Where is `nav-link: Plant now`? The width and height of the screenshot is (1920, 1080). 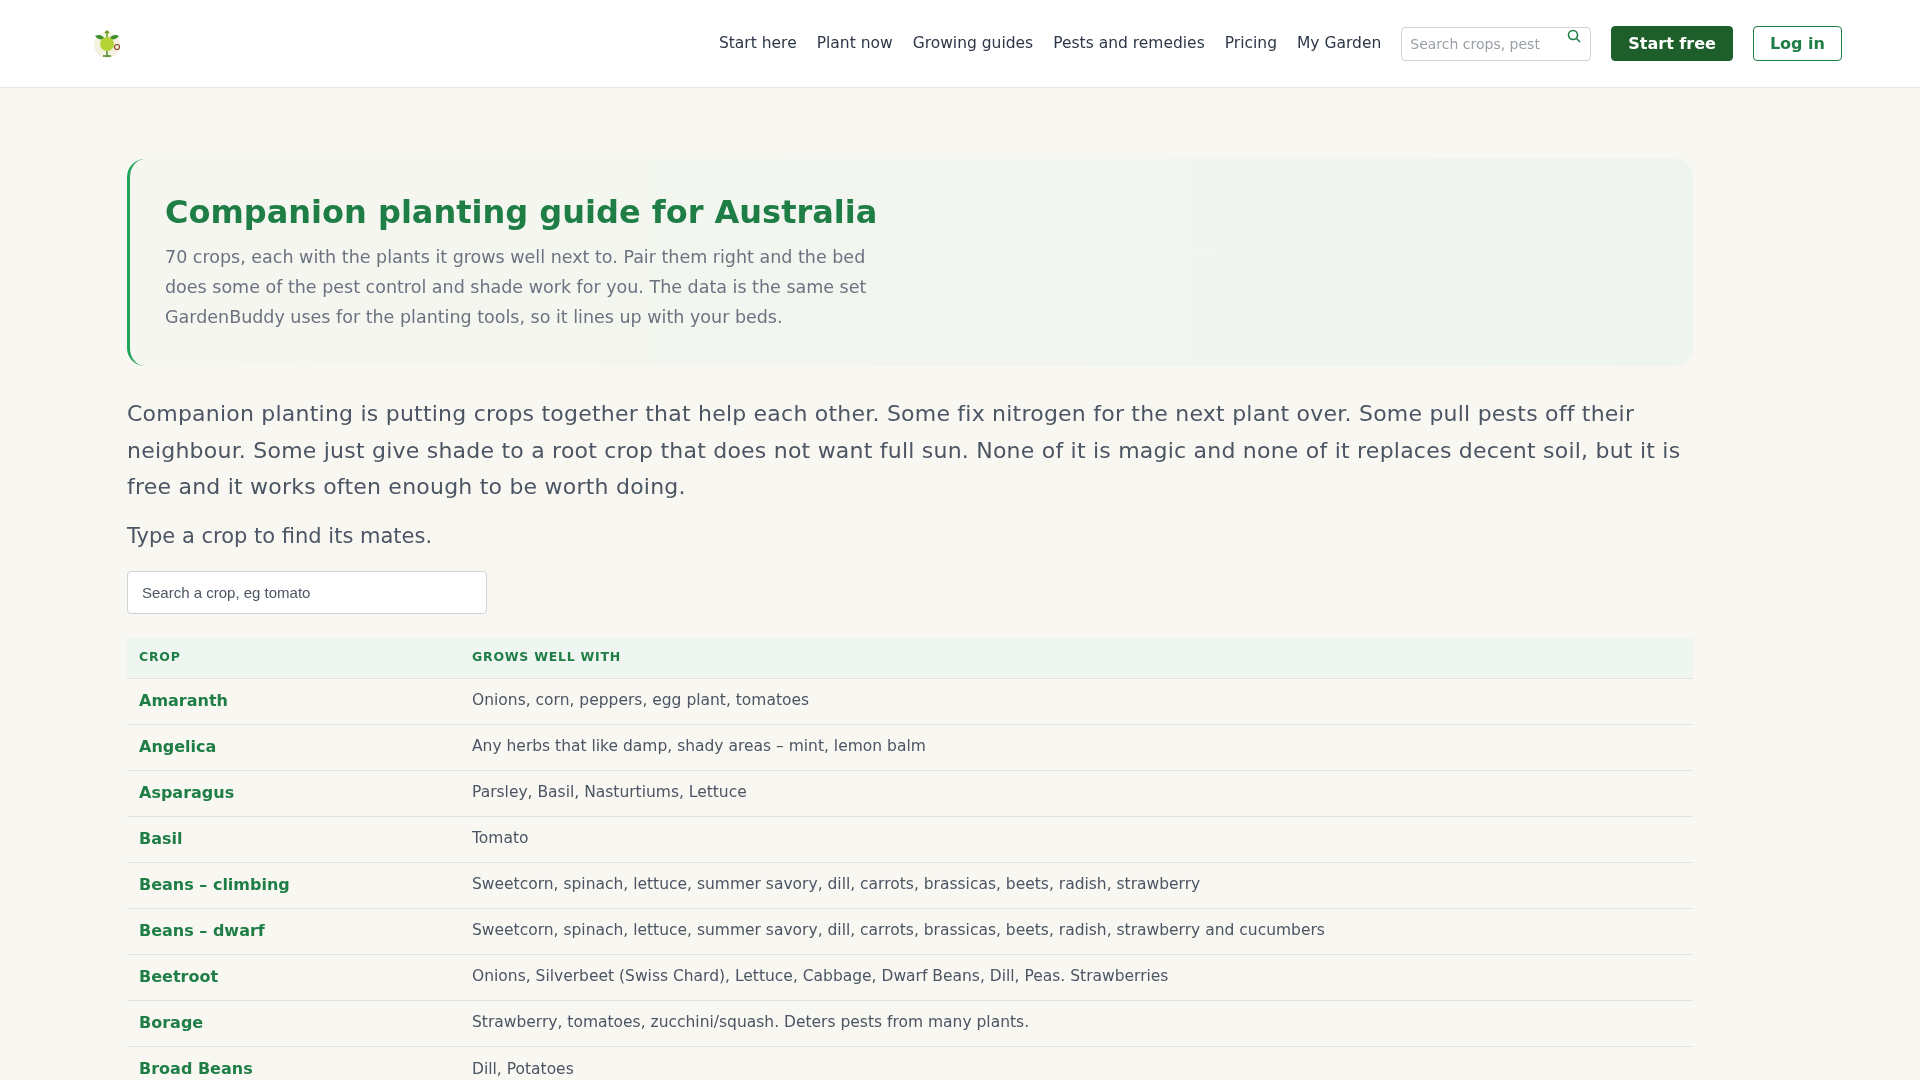
nav-link: Plant now is located at coordinates (854, 43).